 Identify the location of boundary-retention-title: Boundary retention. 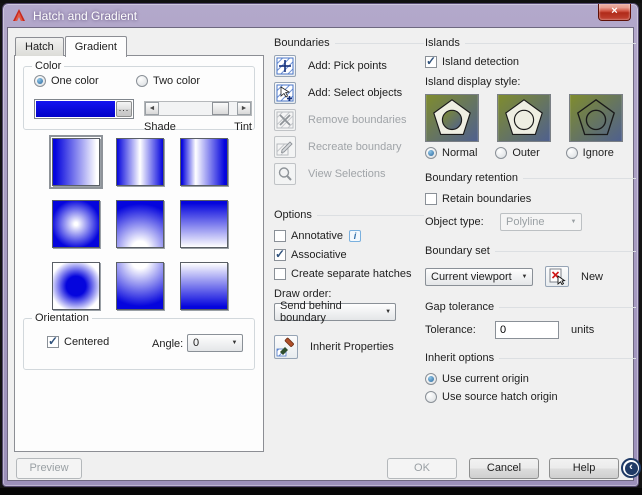
(471, 178).